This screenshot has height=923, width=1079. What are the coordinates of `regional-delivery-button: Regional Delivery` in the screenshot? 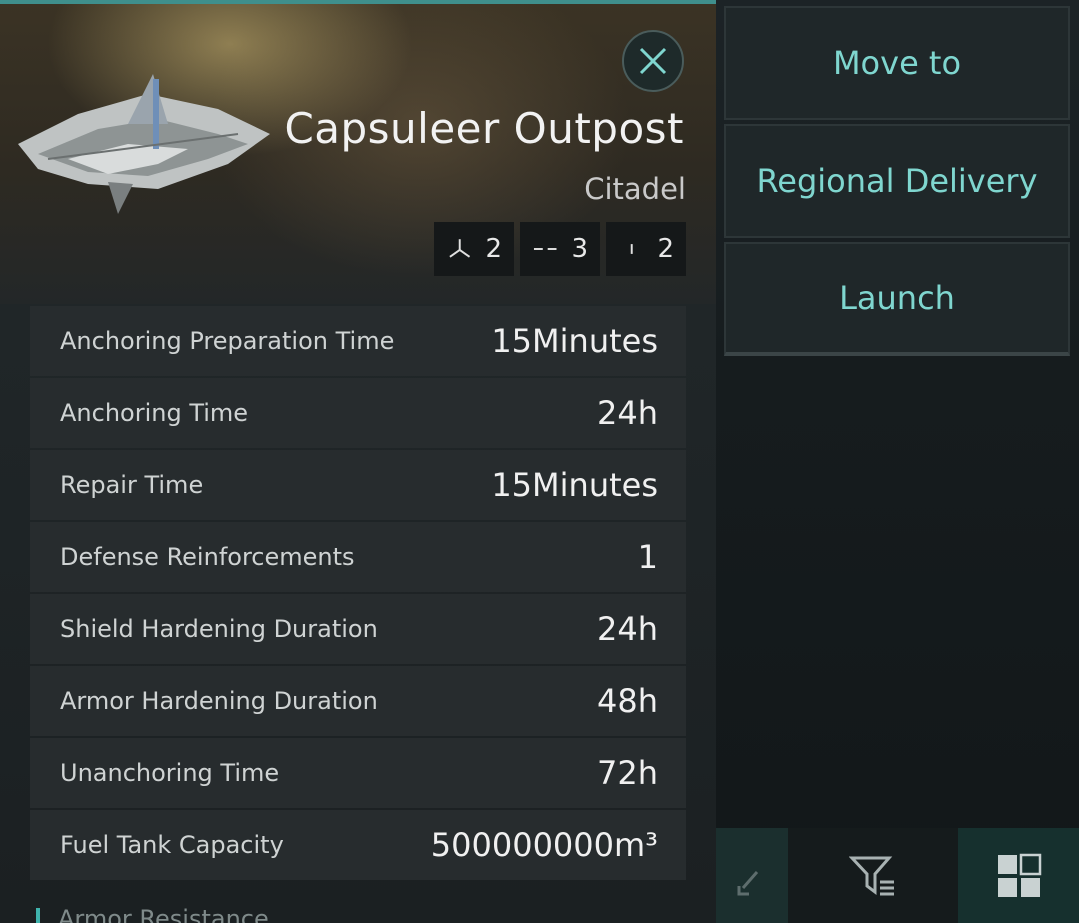 It's located at (897, 181).